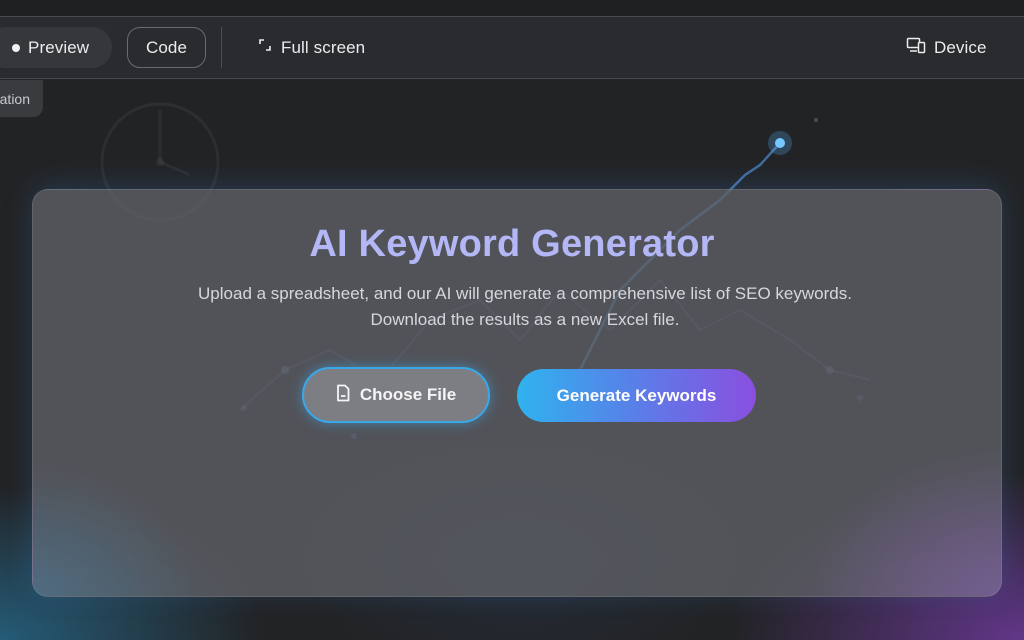 The height and width of the screenshot is (640, 1024). I want to click on choose-file-button: Choose File, so click(396, 395).